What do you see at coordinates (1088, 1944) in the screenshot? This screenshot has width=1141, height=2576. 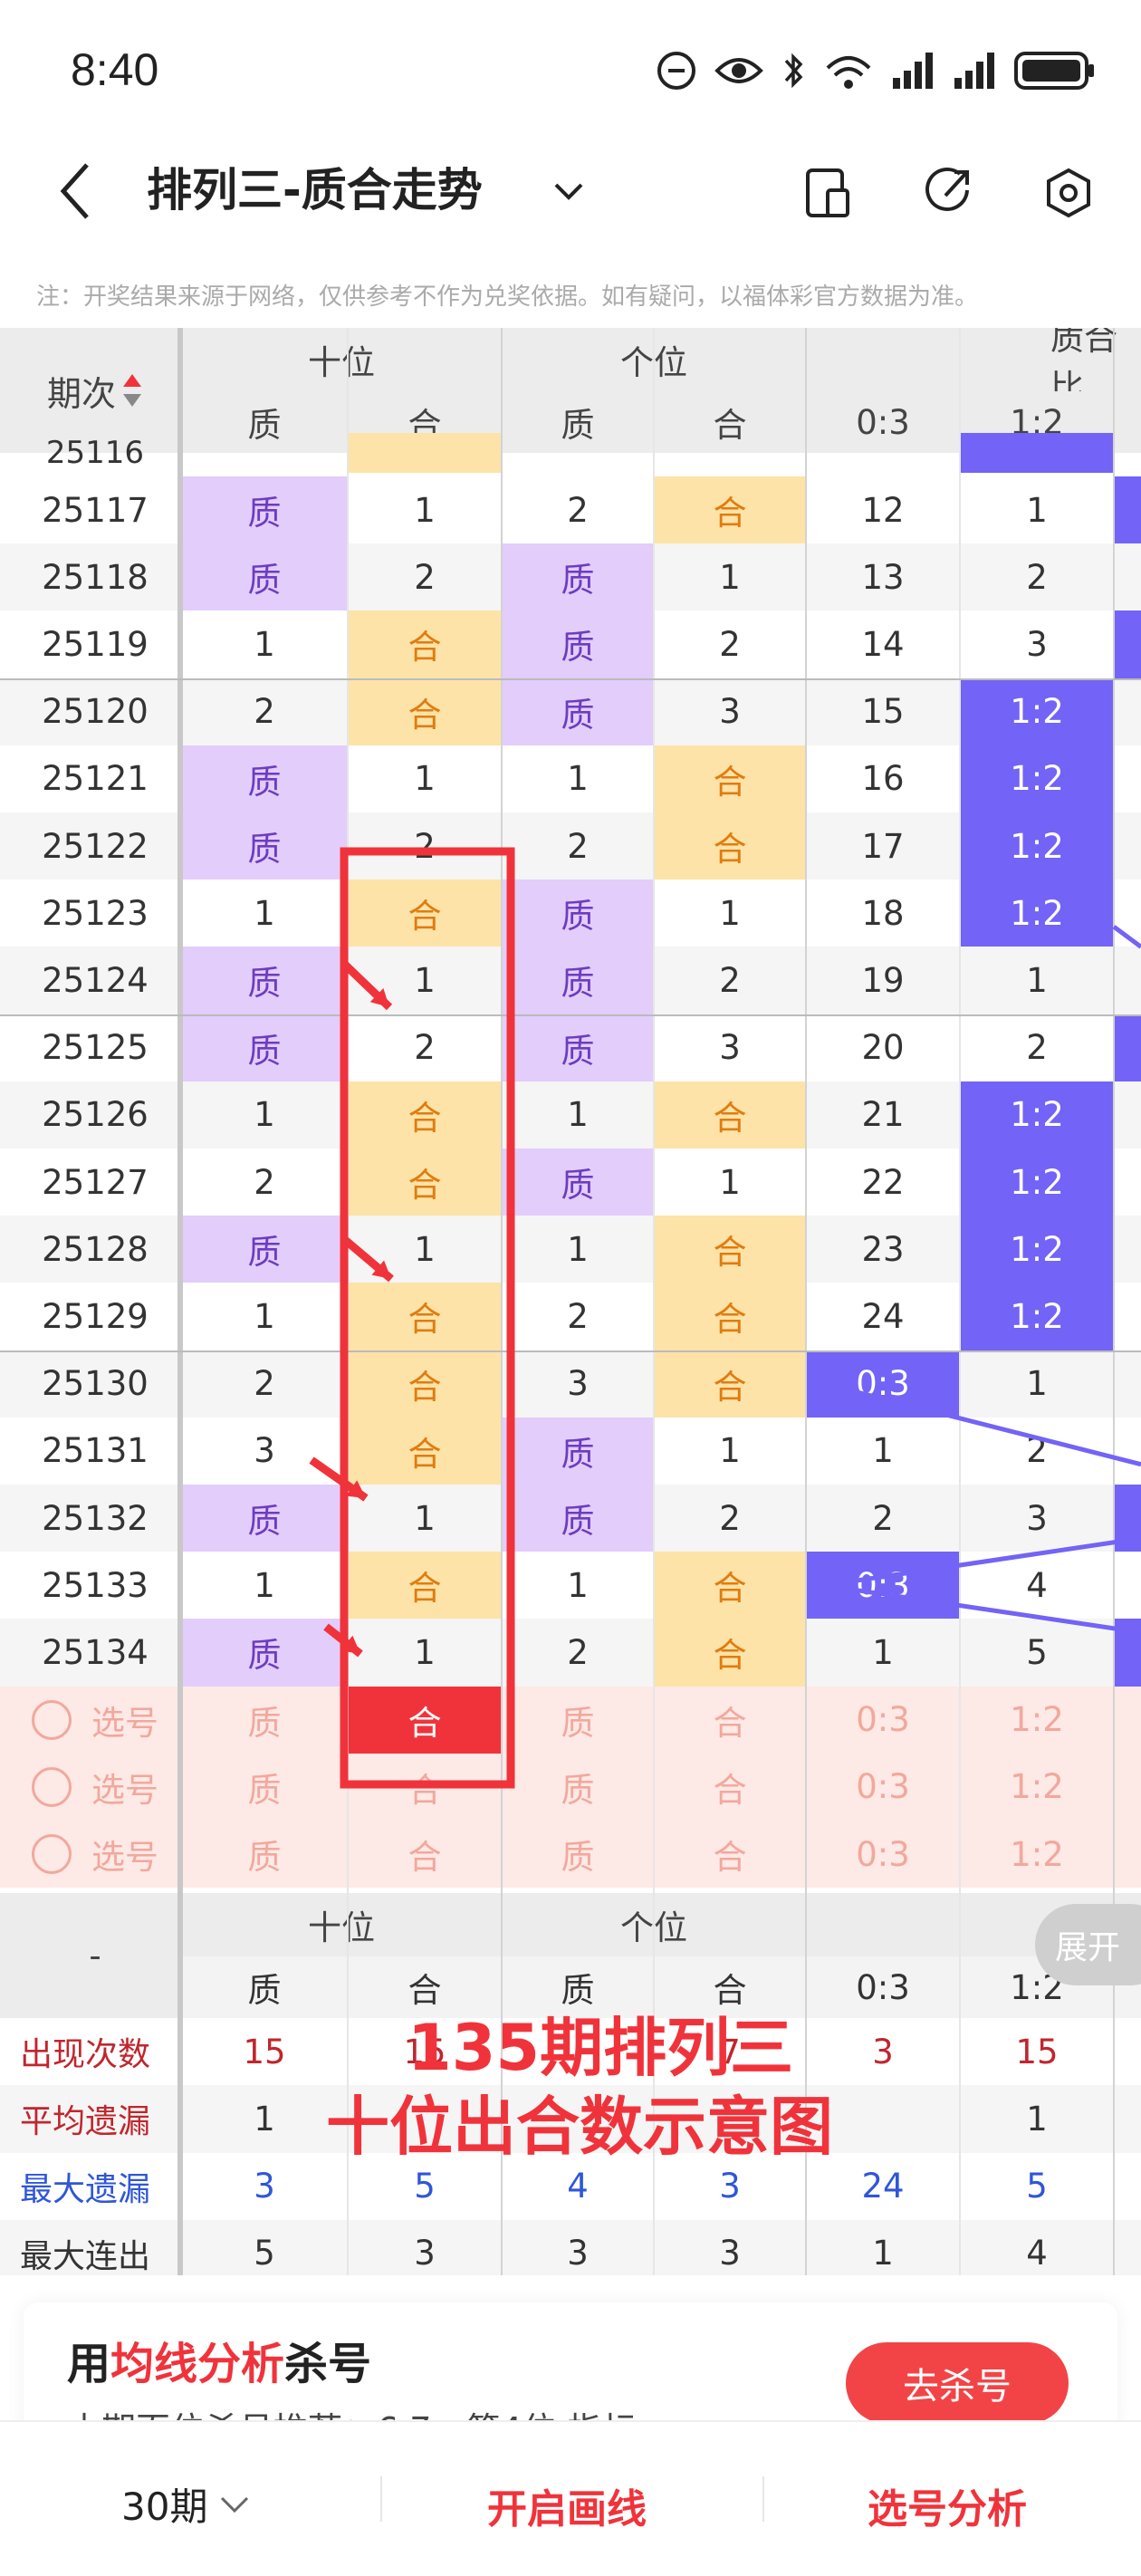 I see `expand-button: 展开` at bounding box center [1088, 1944].